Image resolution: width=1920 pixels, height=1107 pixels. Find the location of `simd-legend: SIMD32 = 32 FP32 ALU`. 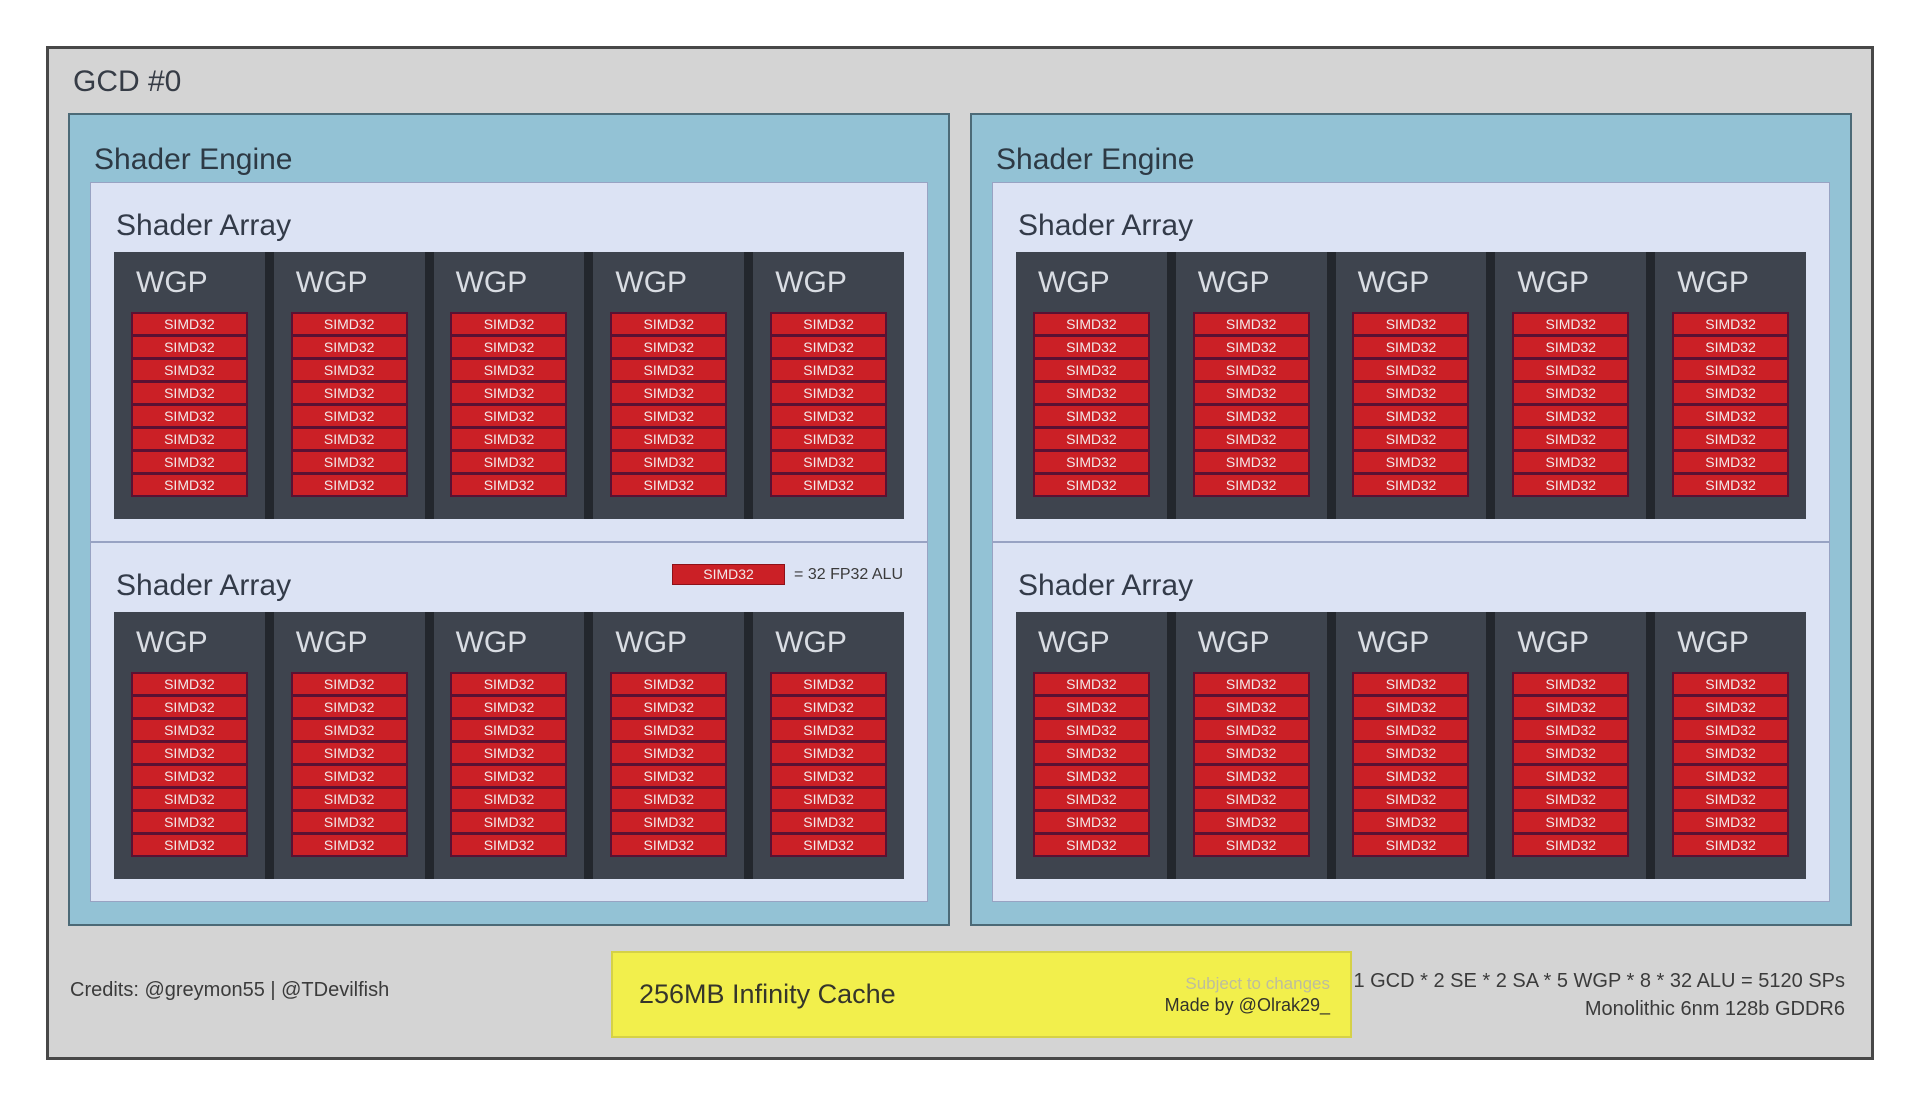

simd-legend: SIMD32 = 32 FP32 ALU is located at coordinates (787, 574).